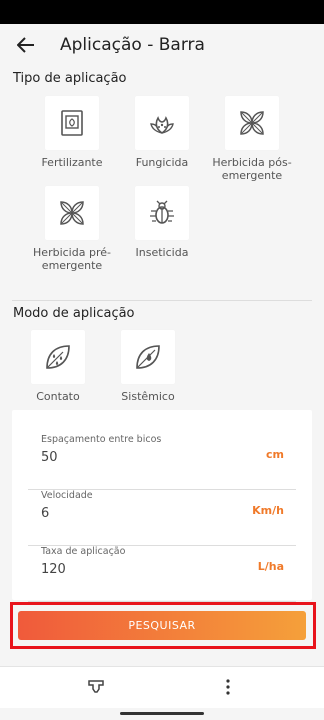  I want to click on tipo-option-fertilizante: Fertilizante, so click(72, 132).